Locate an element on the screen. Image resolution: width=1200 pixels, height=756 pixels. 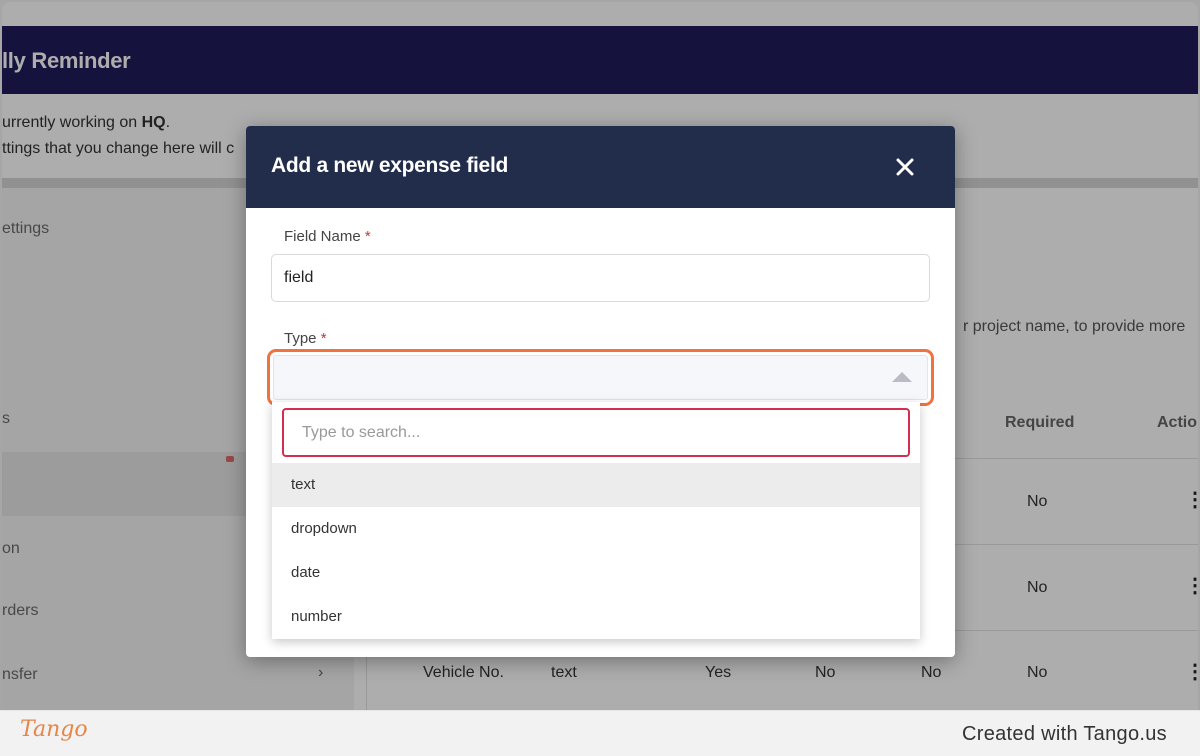
caret-up-icon is located at coordinates (902, 377).